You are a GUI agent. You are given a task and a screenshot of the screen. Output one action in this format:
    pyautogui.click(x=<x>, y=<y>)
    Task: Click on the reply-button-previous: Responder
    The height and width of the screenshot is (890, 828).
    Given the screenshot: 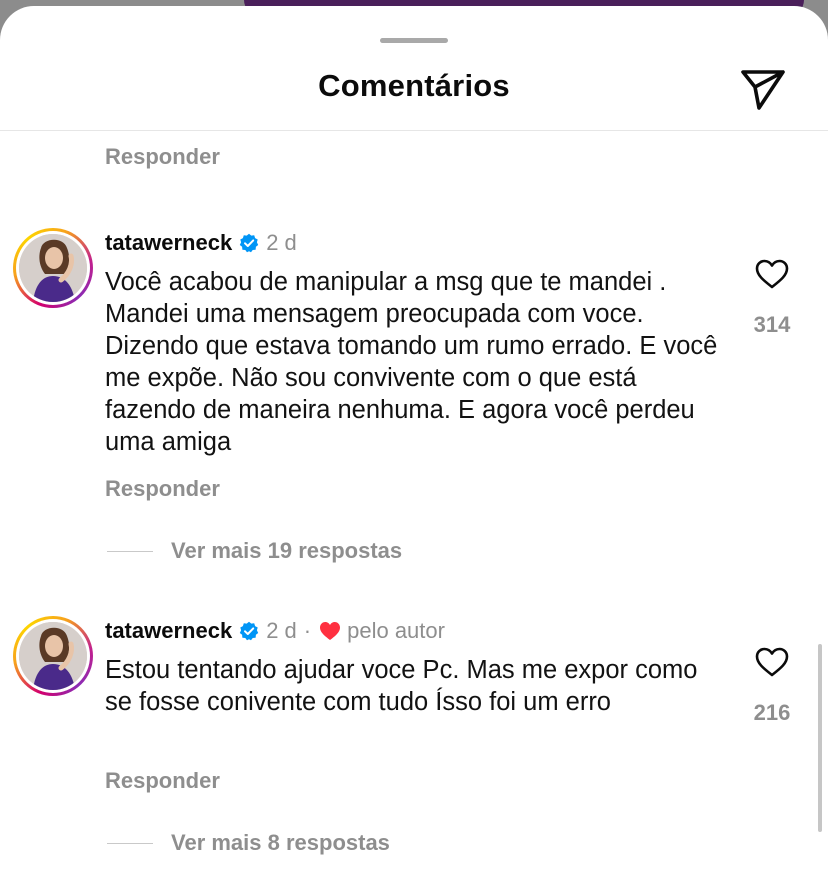 What is the action you would take?
    pyautogui.click(x=162, y=157)
    